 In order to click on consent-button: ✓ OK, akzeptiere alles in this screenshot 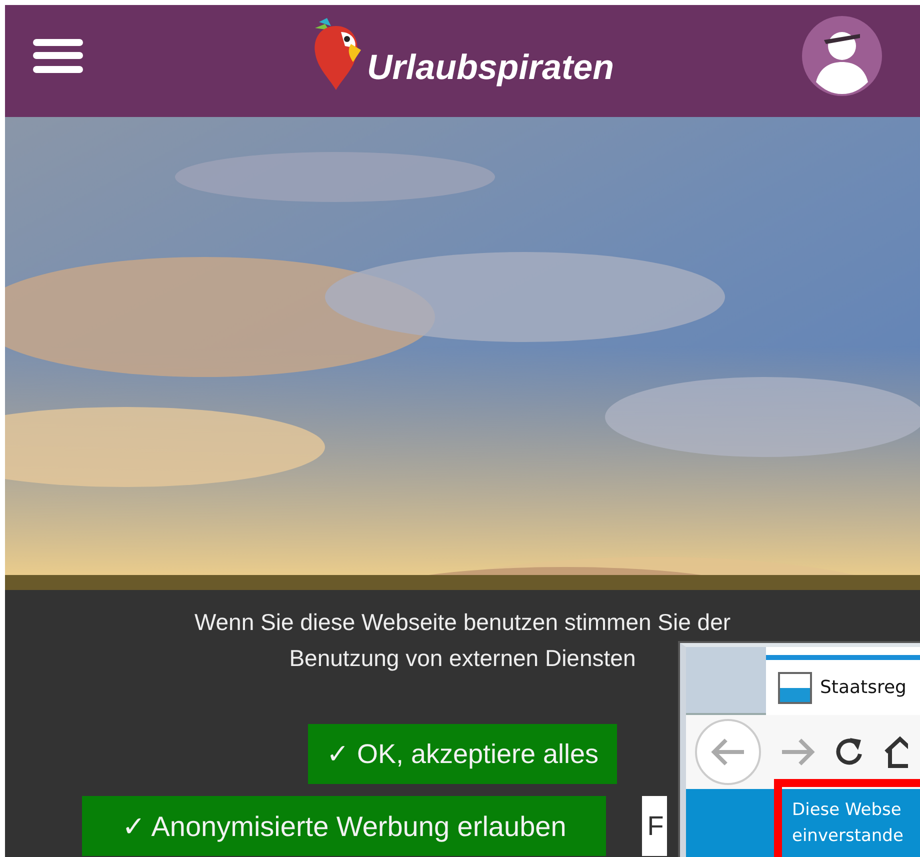, I will do `click(462, 754)`.